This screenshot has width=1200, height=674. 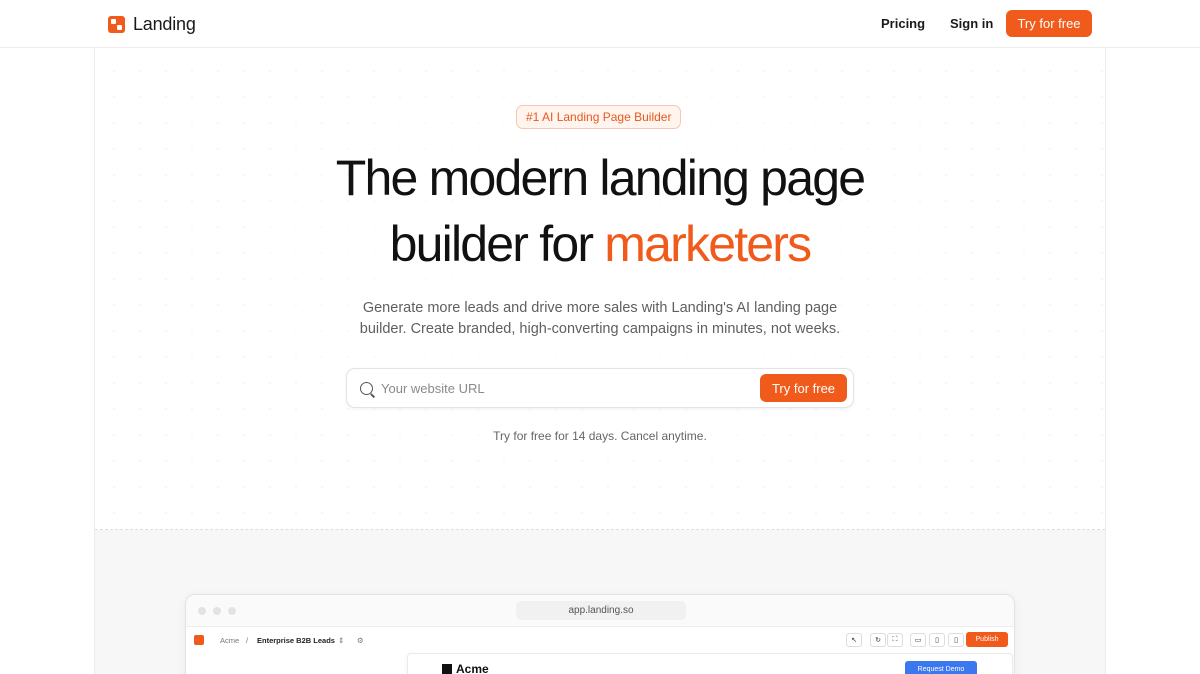 I want to click on fullscreen-icon: ⛶, so click(x=895, y=640).